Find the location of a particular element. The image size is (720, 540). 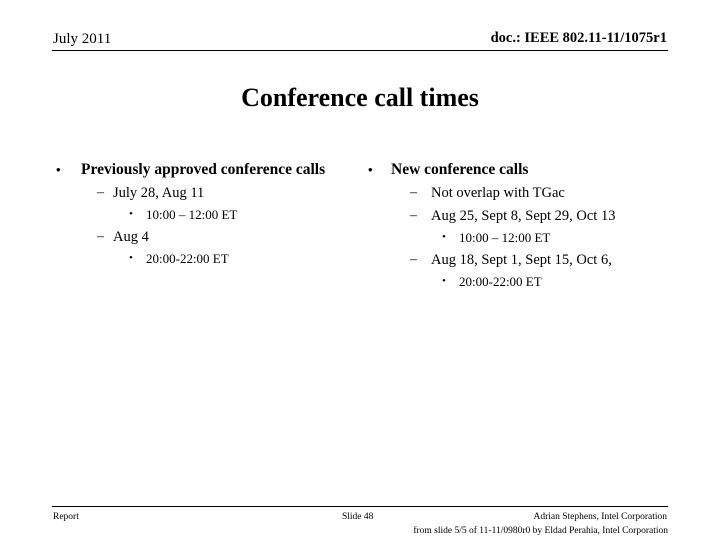

footer-slide-number: Slide 48 is located at coordinates (358, 517).